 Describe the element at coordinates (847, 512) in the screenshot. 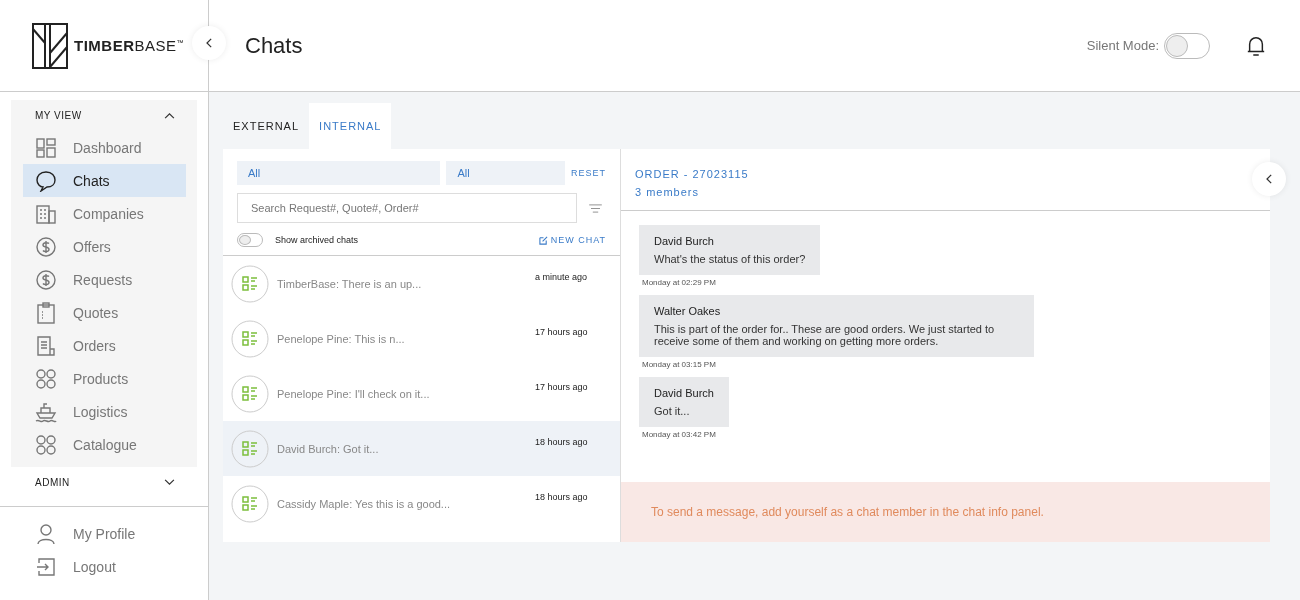

I see `notice-text: To send a message, add yourself as a chat member in the chat info panel.` at that location.